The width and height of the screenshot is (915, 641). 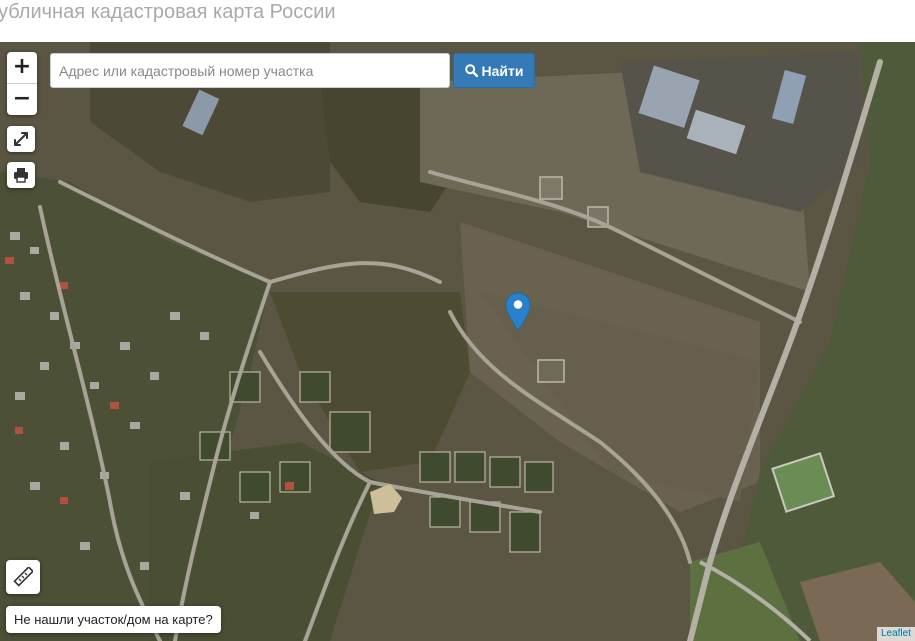 What do you see at coordinates (113, 619) in the screenshot?
I see `not-found-button: Не нашли участок/дом на карте?` at bounding box center [113, 619].